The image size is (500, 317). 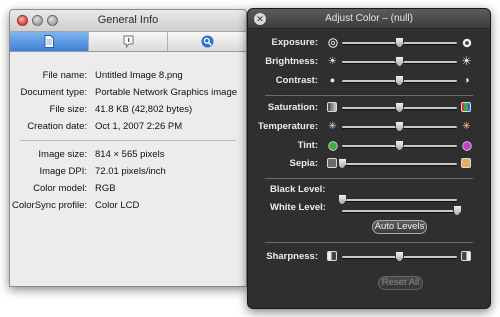 I want to click on brightness-slider-thumb, so click(x=399, y=61).